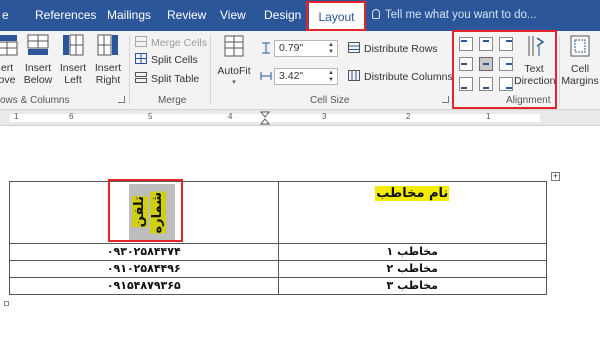 This screenshot has width=600, height=339. What do you see at coordinates (144, 286) in the screenshot?
I see `phone-cell: ۰۹۱۵۴۸۷۹۳۶۵` at bounding box center [144, 286].